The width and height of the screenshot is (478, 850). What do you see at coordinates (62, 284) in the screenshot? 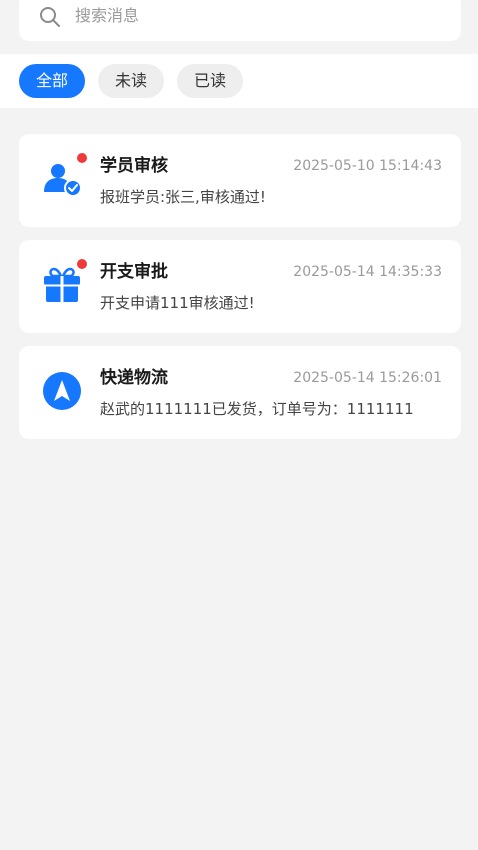
I see `gift-icon` at bounding box center [62, 284].